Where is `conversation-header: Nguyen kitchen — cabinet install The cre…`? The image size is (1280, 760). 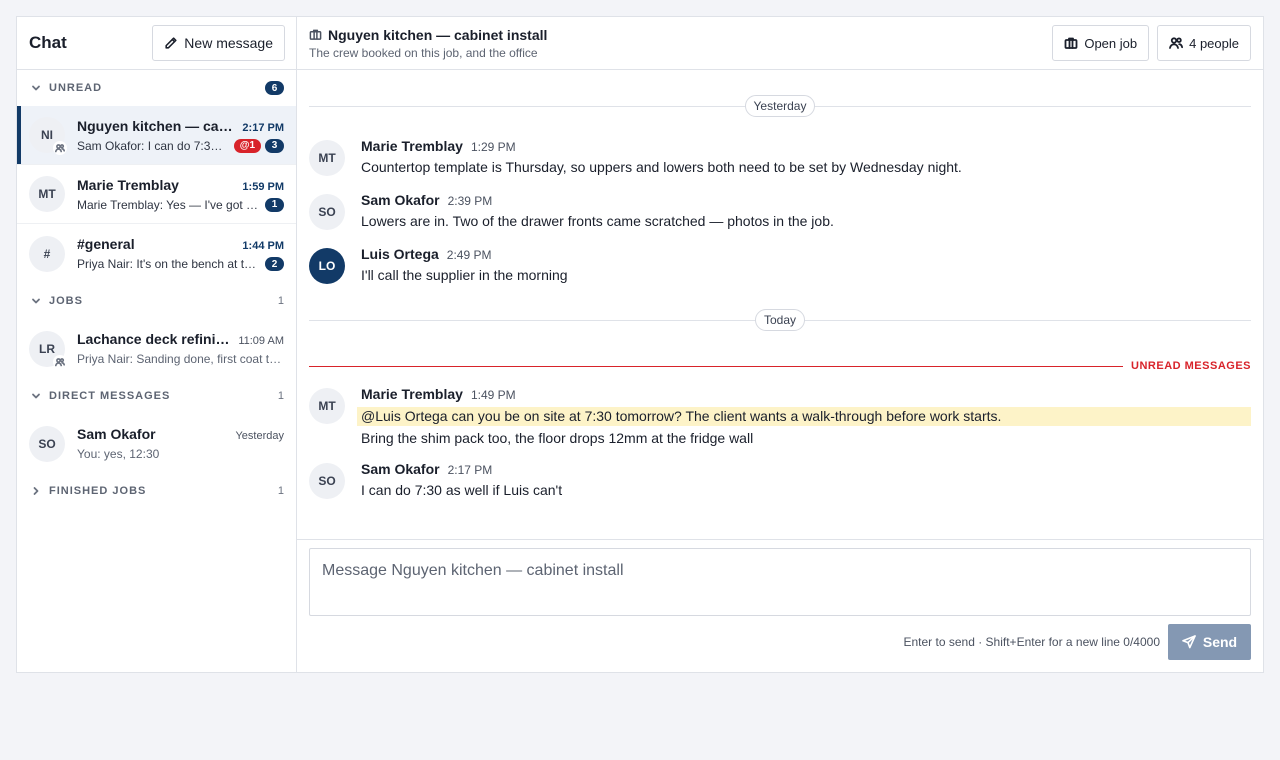
conversation-header: Nguyen kitchen — cabinet install The cre… is located at coordinates (780, 43).